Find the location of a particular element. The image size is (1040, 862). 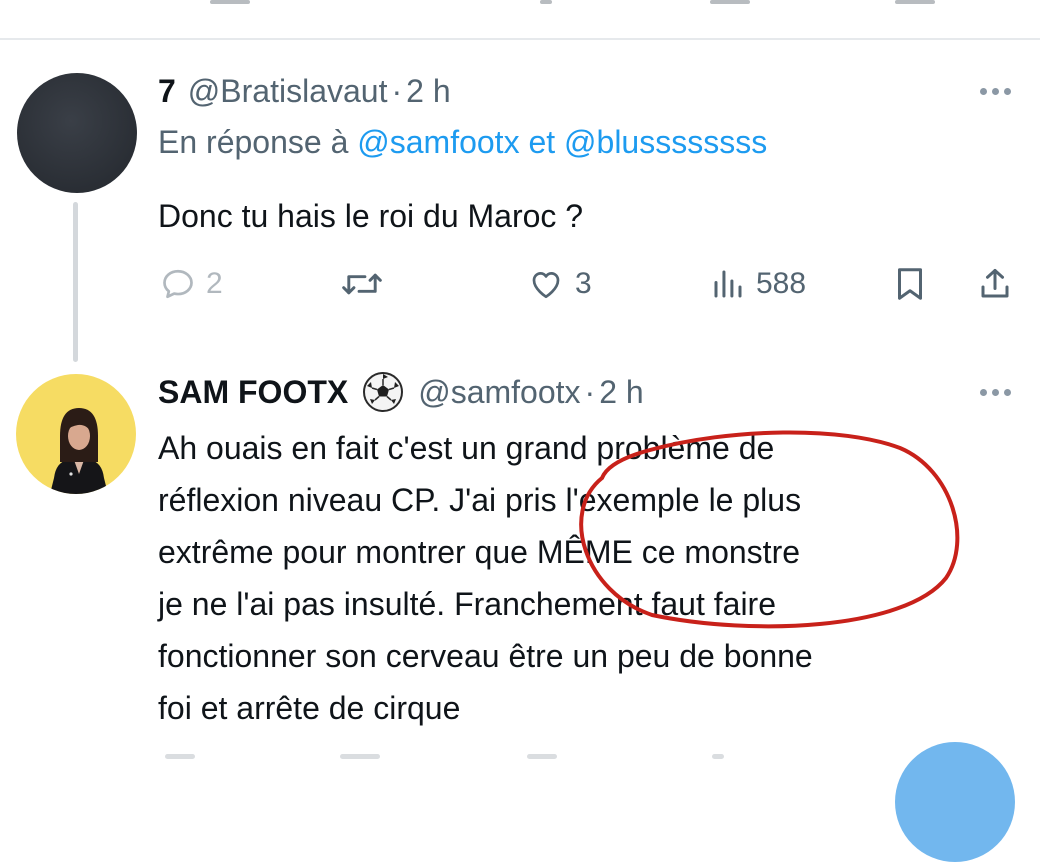

like-count: 3 is located at coordinates (583, 283).